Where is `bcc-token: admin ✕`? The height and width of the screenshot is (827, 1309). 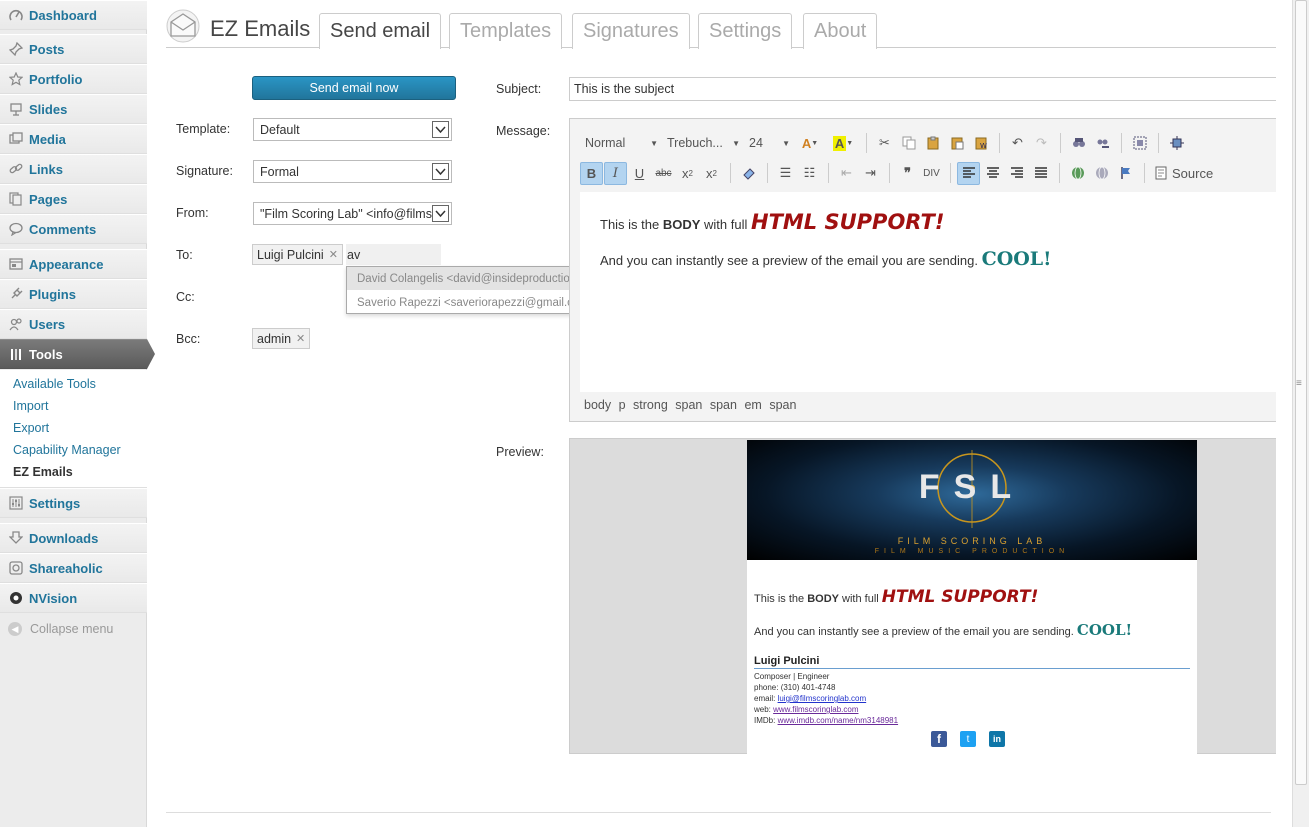
bcc-token: admin ✕ is located at coordinates (281, 338).